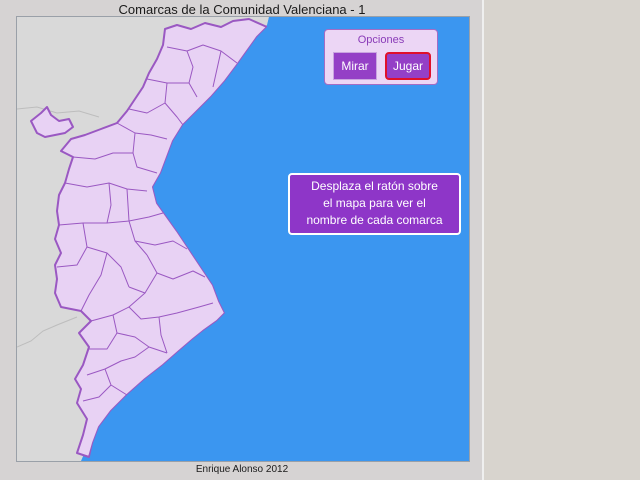  What do you see at coordinates (242, 469) in the screenshot?
I see `footer-credit: Enrique Alonso 2012` at bounding box center [242, 469].